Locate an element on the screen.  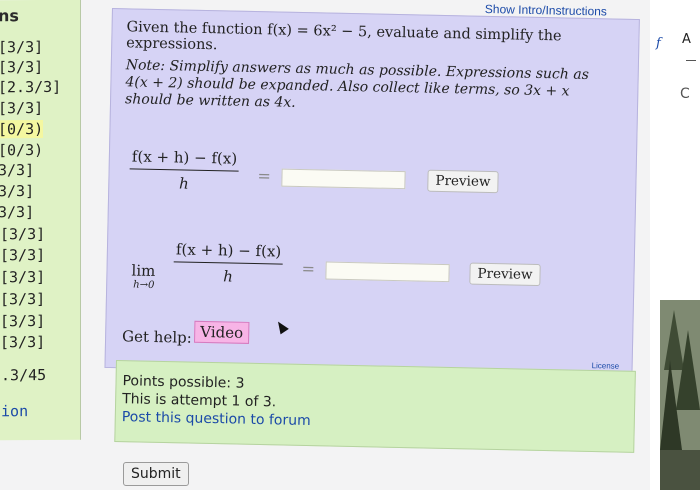
preview-button-2: Preview is located at coordinates (505, 274).